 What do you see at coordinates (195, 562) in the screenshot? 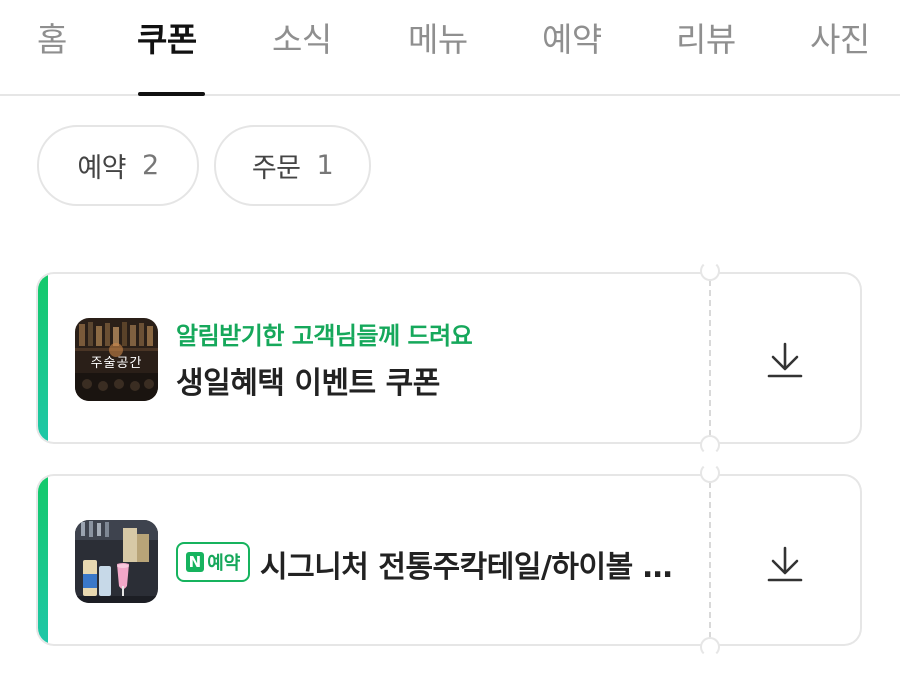
I see `naver-logo-icon: N` at bounding box center [195, 562].